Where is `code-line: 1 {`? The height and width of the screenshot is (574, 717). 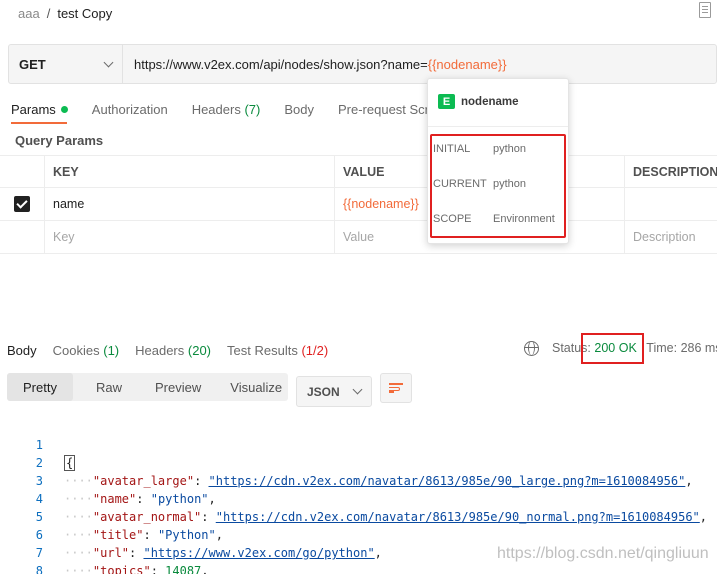
code-line: 1 { is located at coordinates (358, 444).